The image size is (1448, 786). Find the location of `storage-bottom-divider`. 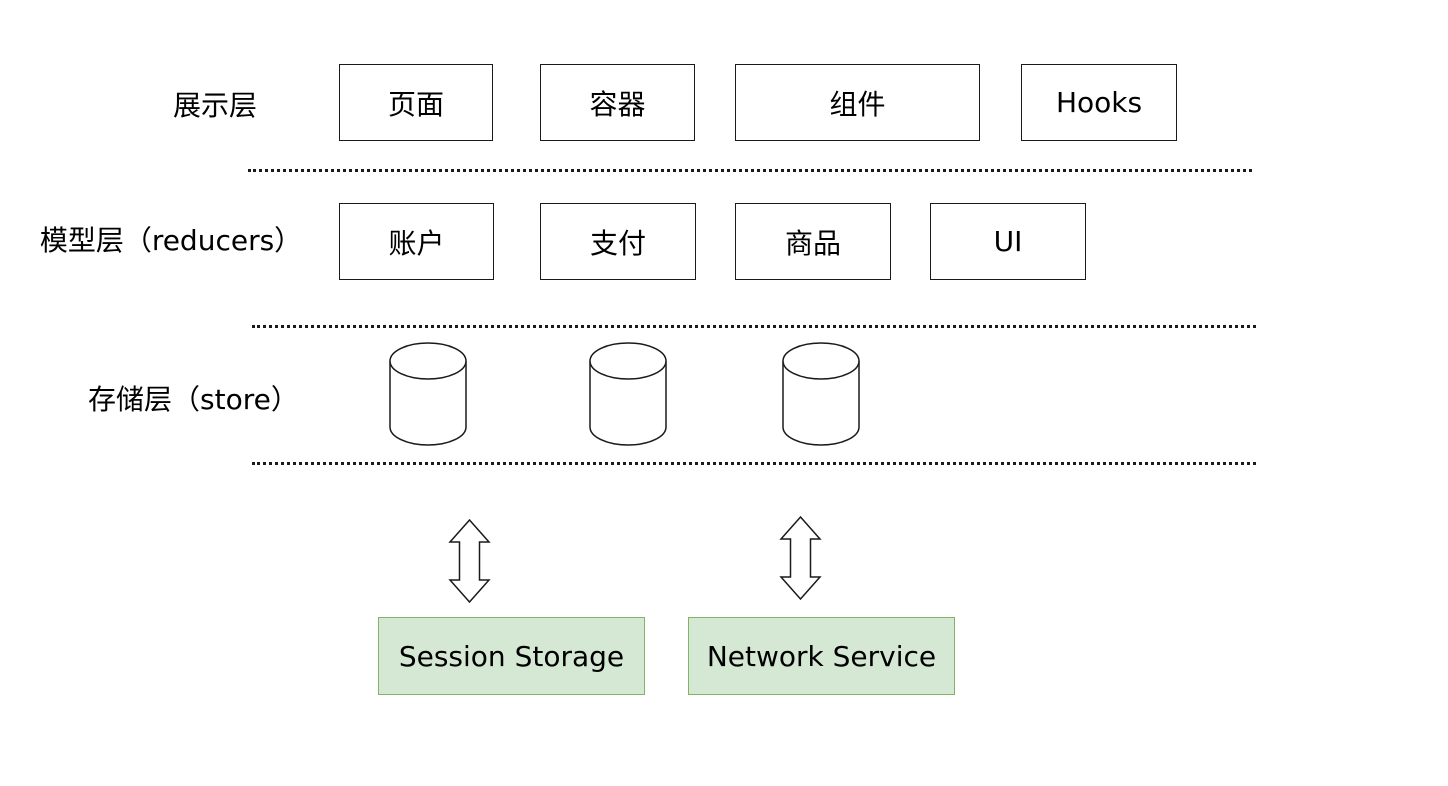

storage-bottom-divider is located at coordinates (754, 463).